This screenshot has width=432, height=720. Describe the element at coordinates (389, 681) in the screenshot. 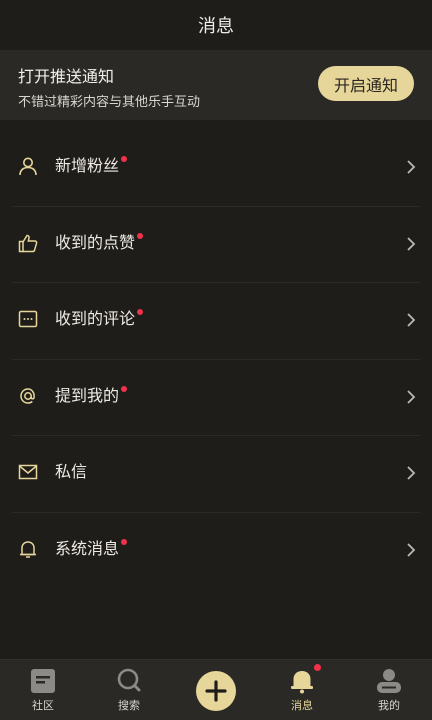

I see `profile-icon` at that location.